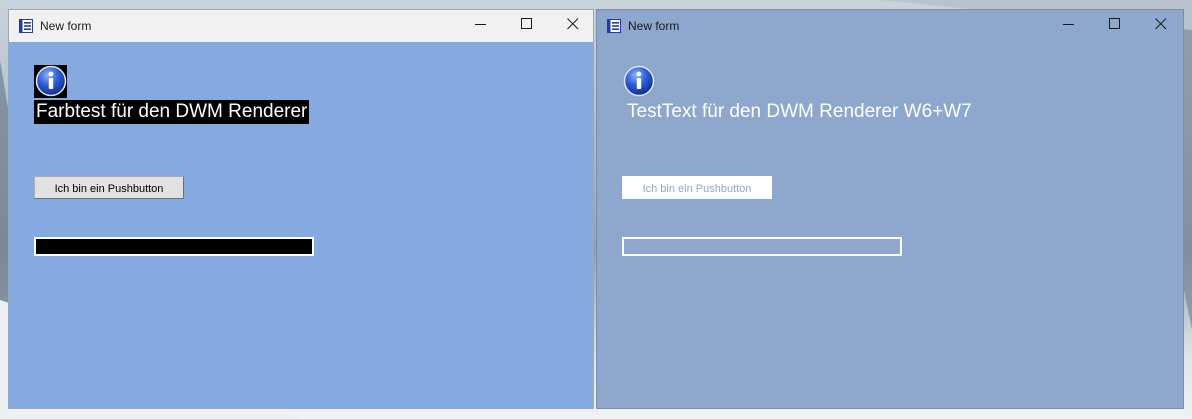  I want to click on headline-label: Farbtest für den DWM Renderer, so click(172, 112).